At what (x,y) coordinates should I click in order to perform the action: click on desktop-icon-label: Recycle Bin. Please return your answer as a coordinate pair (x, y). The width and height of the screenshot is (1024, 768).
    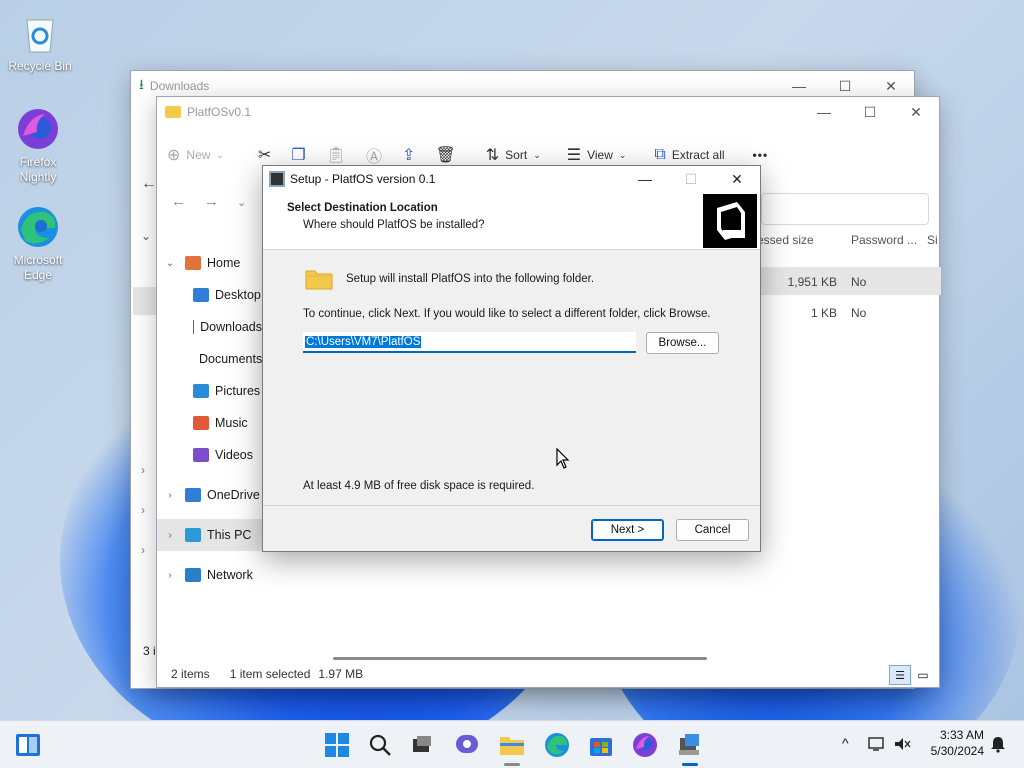
    Looking at the image, I should click on (40, 66).